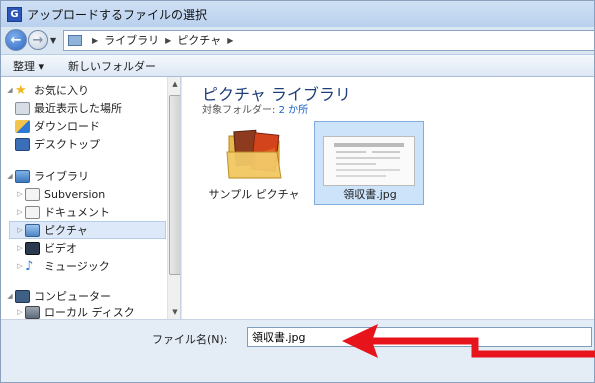 The width and height of the screenshot is (595, 383). What do you see at coordinates (29, 266) in the screenshot?
I see `music-icon: ♪` at bounding box center [29, 266].